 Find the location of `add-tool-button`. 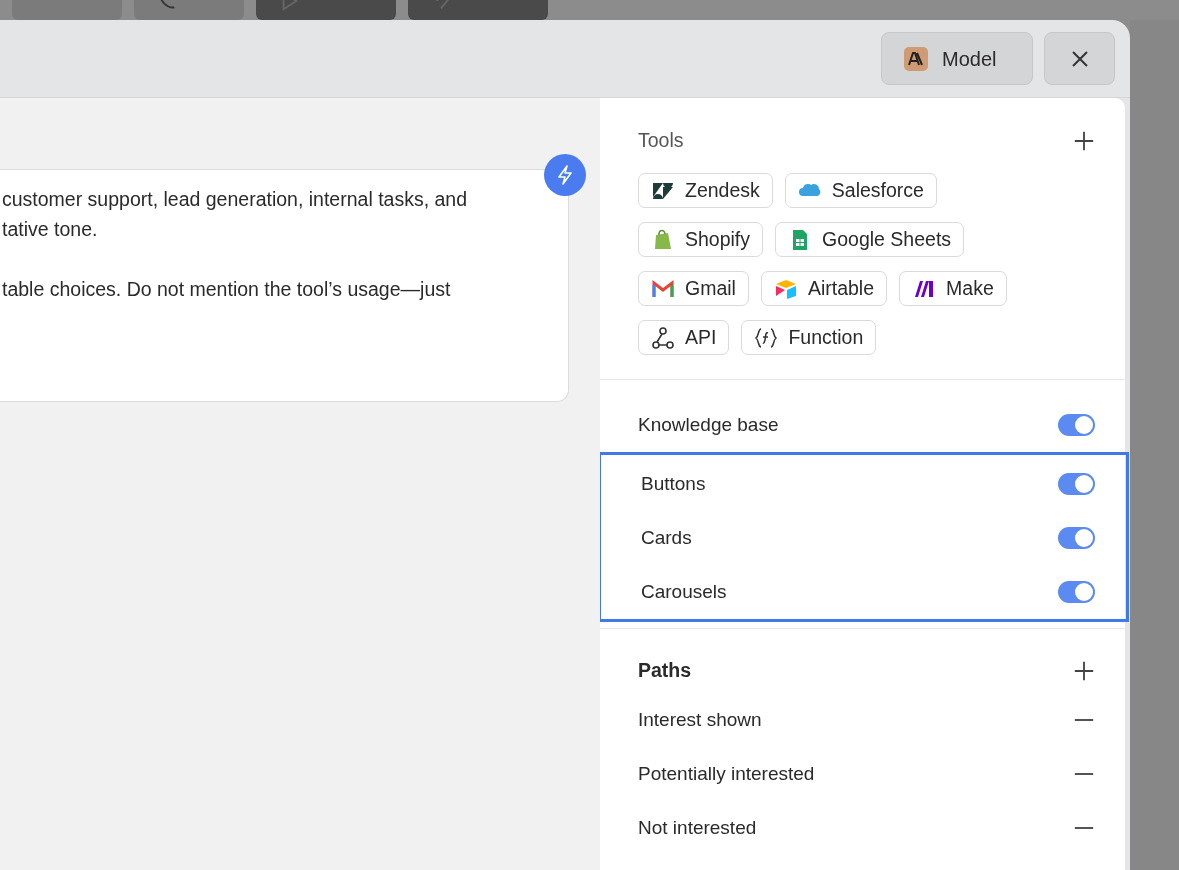

add-tool-button is located at coordinates (1084, 141).